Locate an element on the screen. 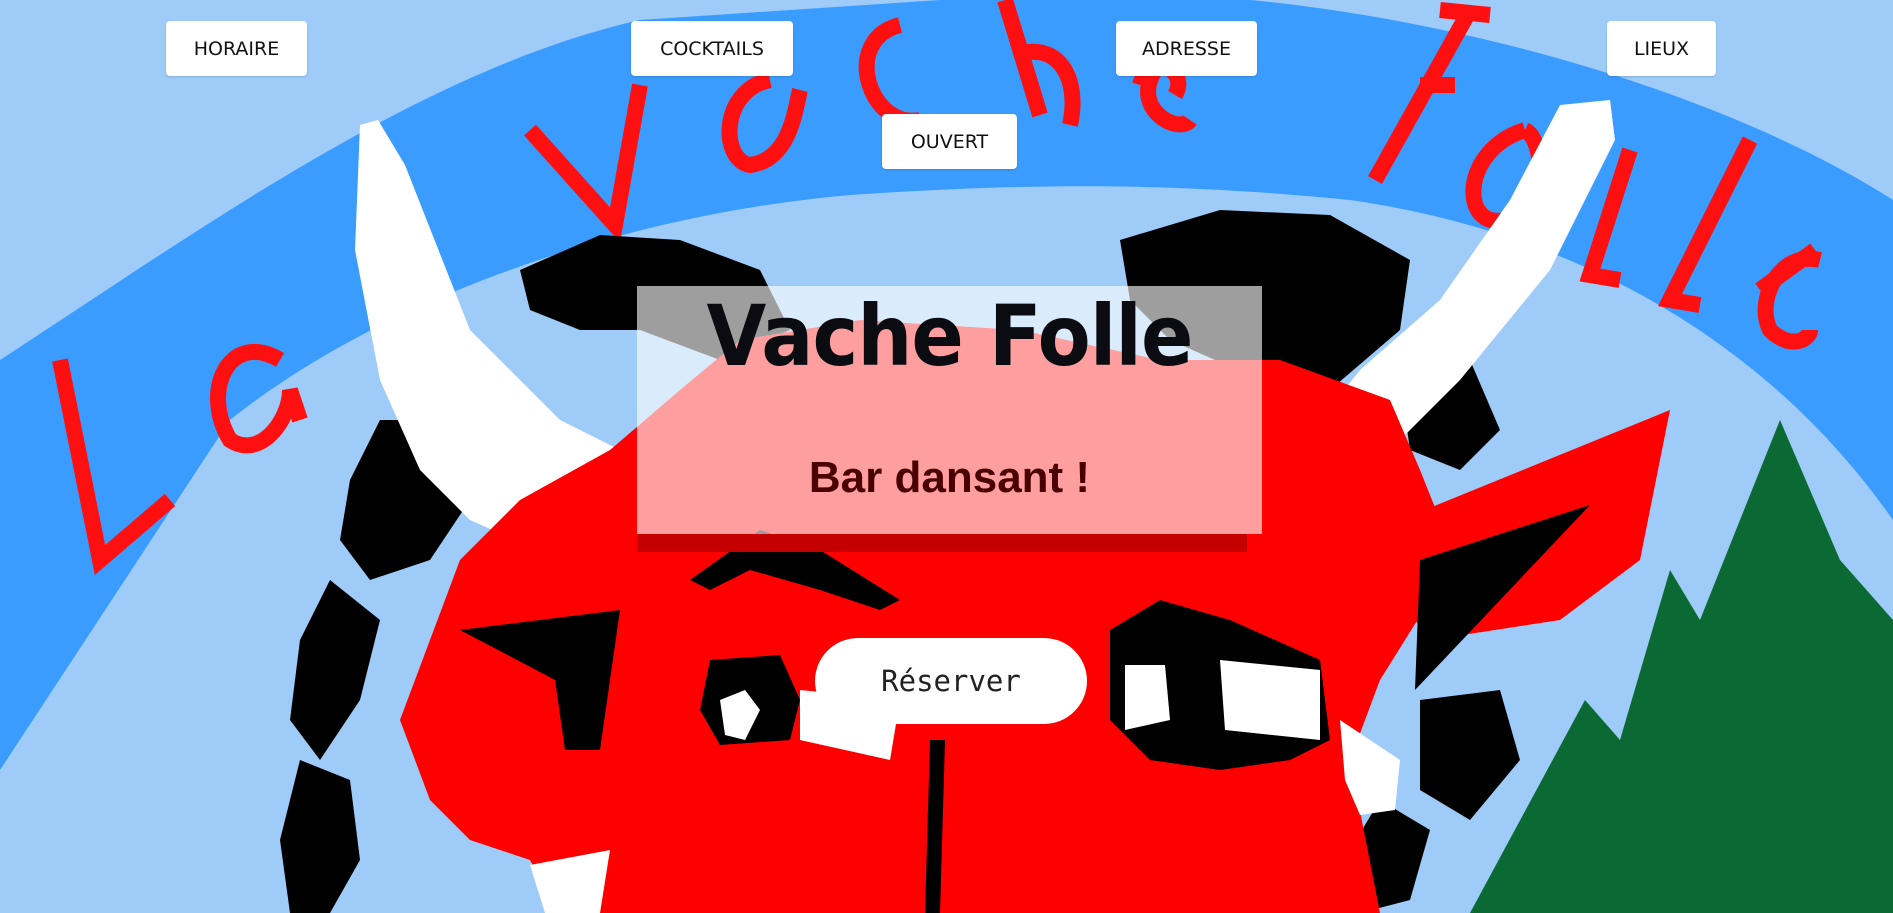 This screenshot has width=1893, height=913. nav-ouvert-button: OUVERT is located at coordinates (949, 141).